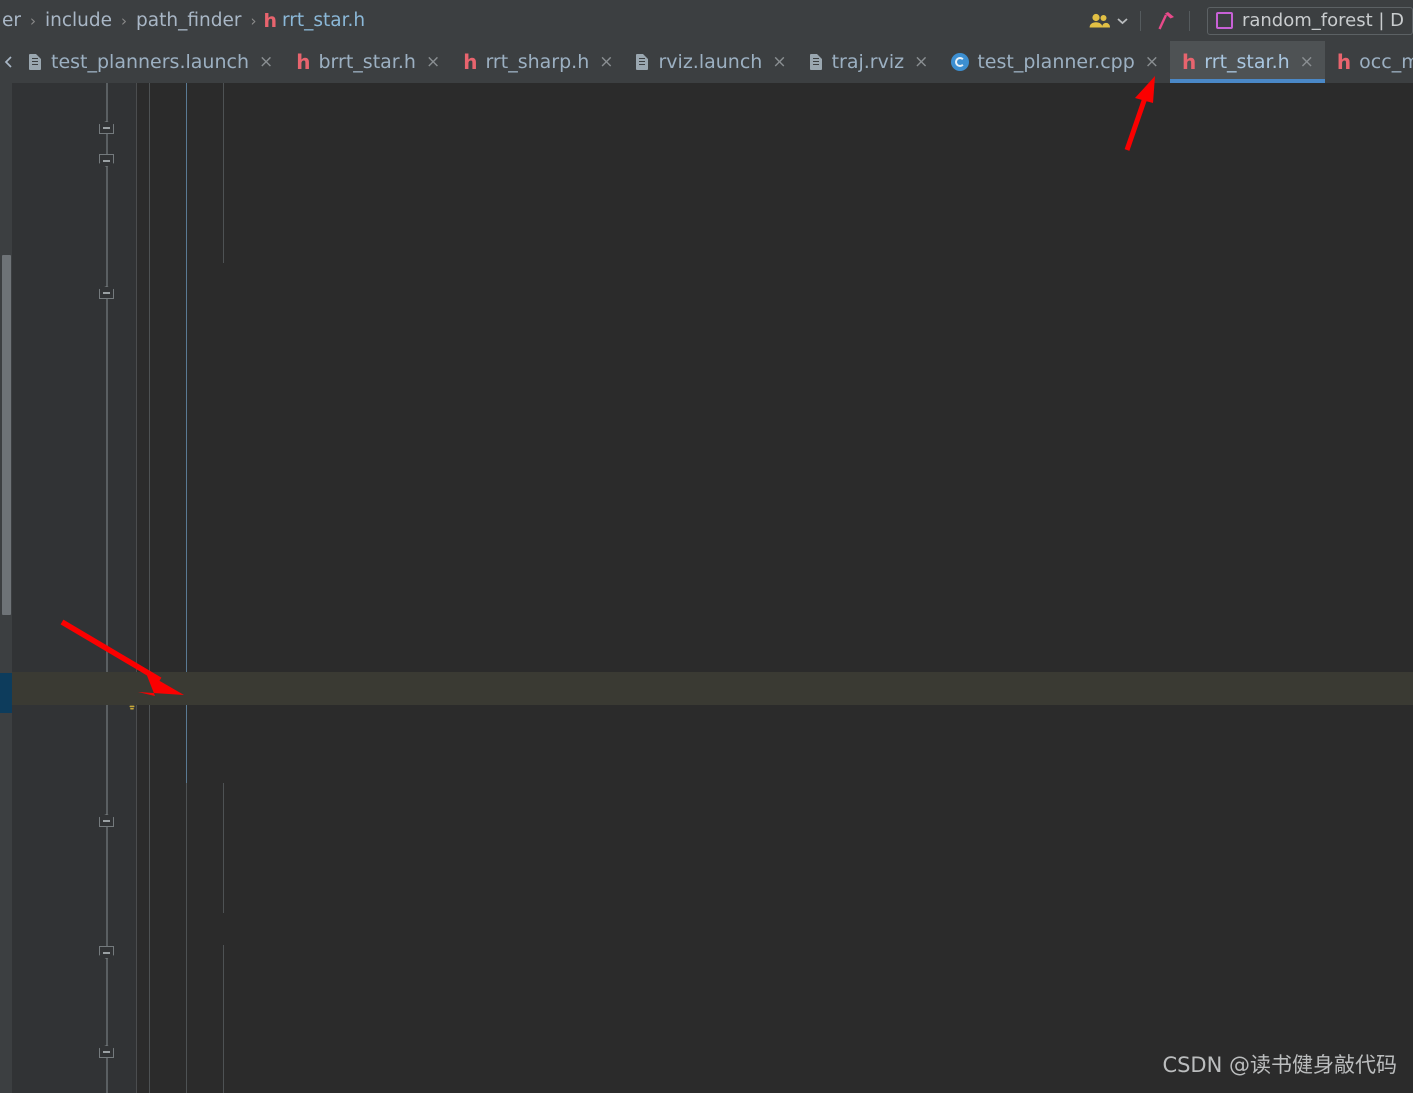  What do you see at coordinates (11, 20) in the screenshot?
I see `breadcrumb-item-0: er` at bounding box center [11, 20].